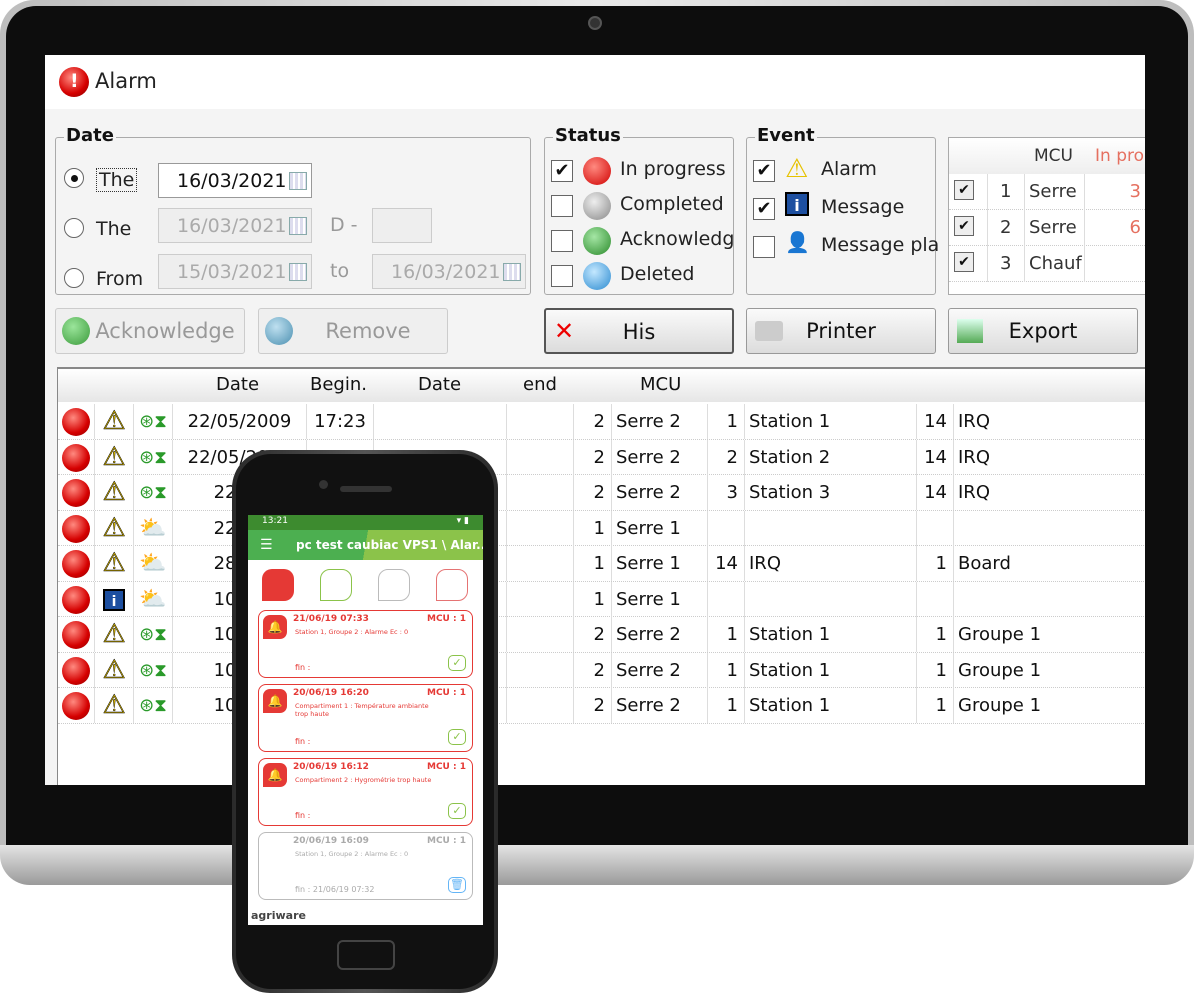 Image resolution: width=1194 pixels, height=993 pixels. What do you see at coordinates (831, 528) in the screenshot?
I see `cell-c4` at bounding box center [831, 528].